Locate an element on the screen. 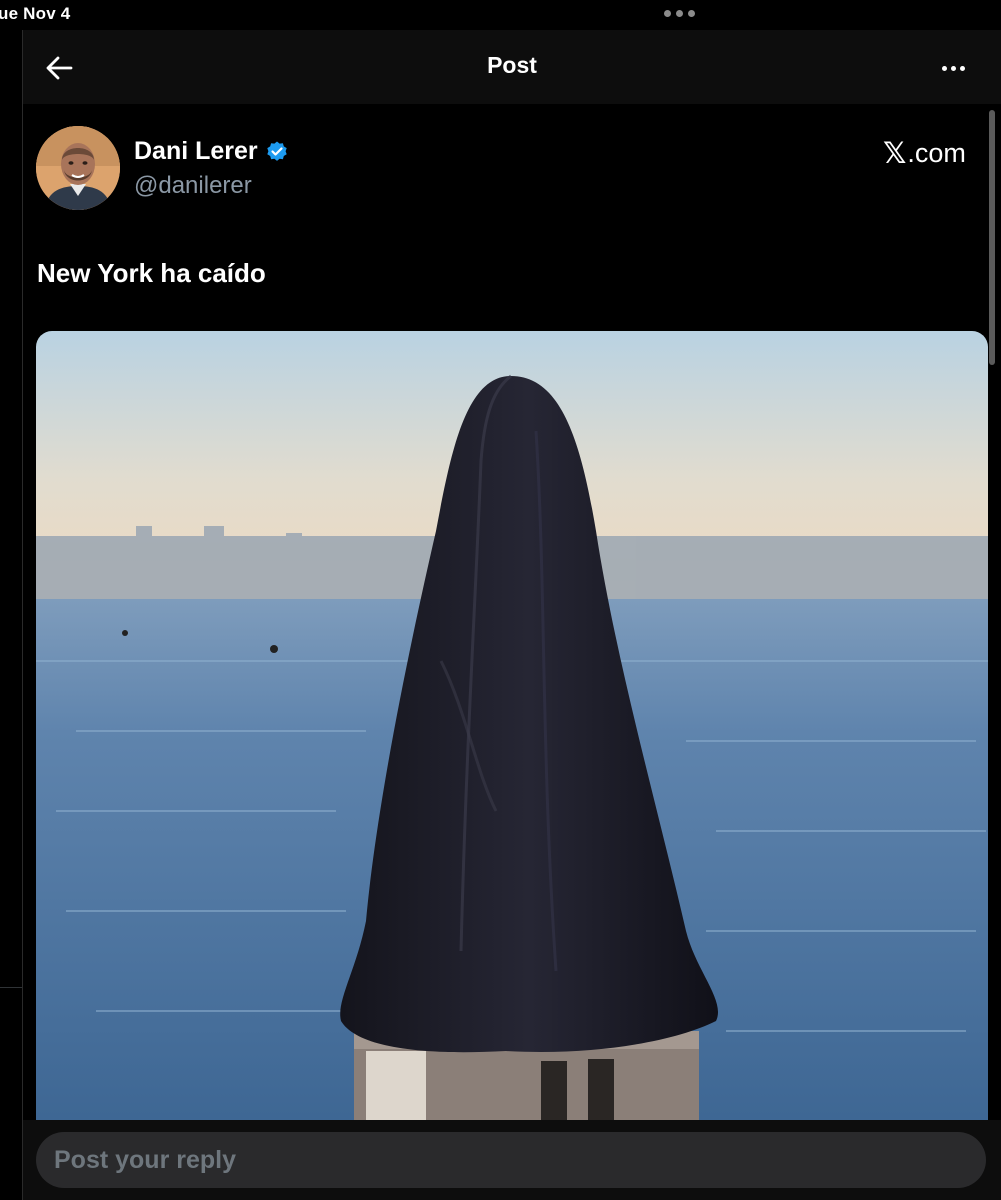 The width and height of the screenshot is (1001, 1200). nav-header: Post is located at coordinates (512, 67).